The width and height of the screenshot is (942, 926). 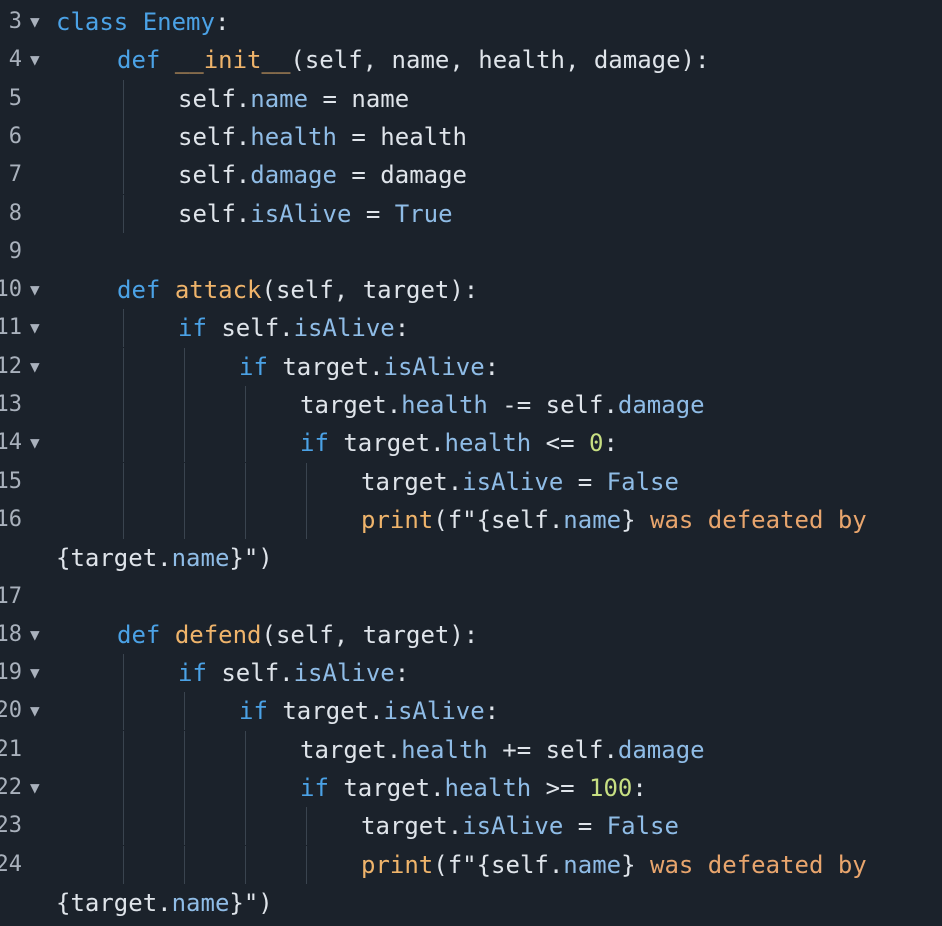 I want to click on code-line: 22 ▼ if target.health >= 100:, so click(x=471, y=788).